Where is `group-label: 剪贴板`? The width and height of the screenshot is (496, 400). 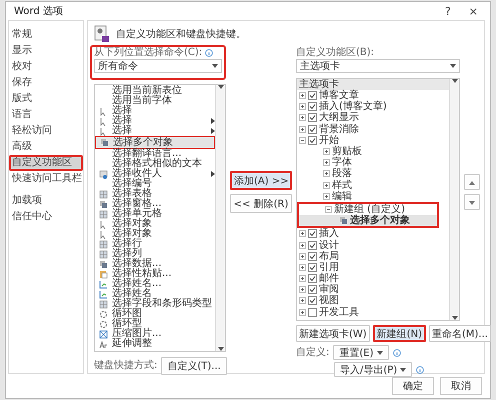
group-label: 剪贴板 is located at coordinates (347, 152).